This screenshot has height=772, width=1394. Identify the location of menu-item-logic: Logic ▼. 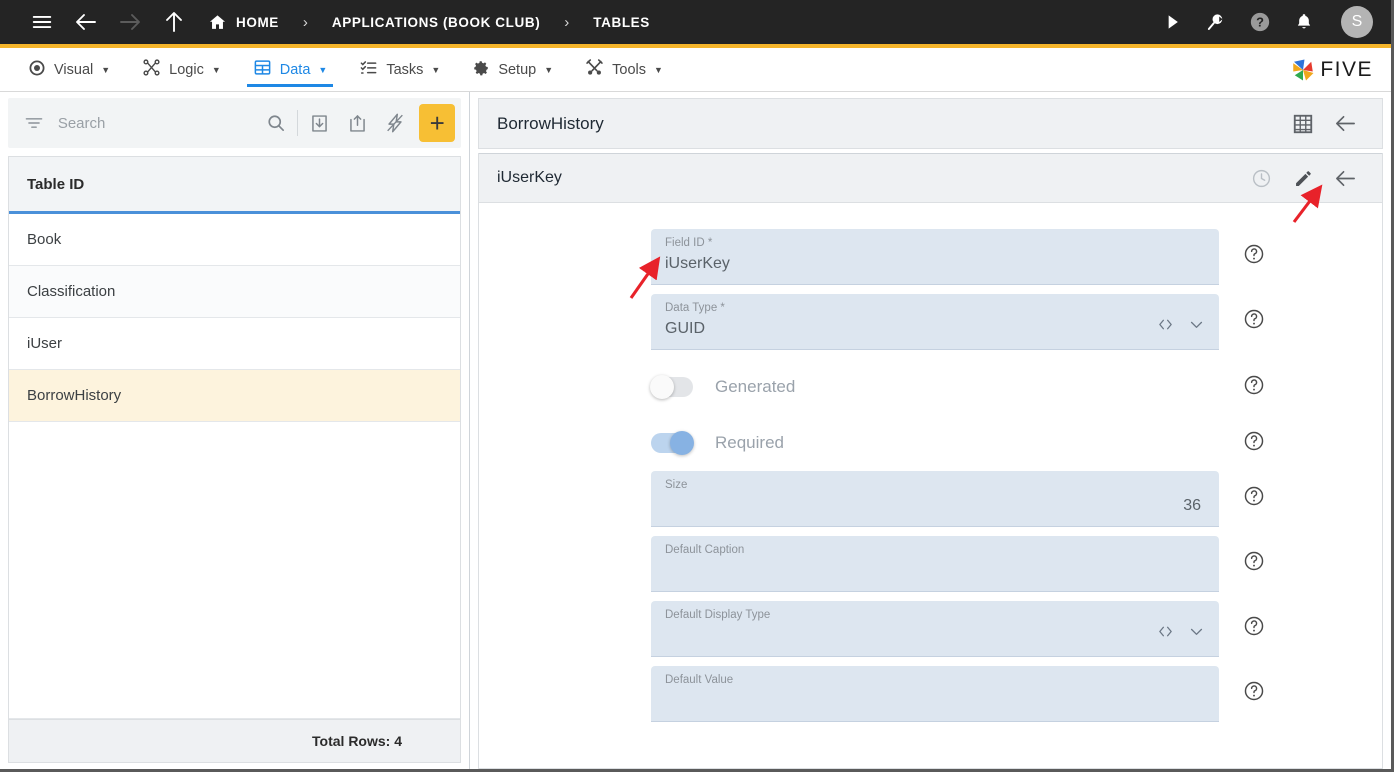
(181, 69).